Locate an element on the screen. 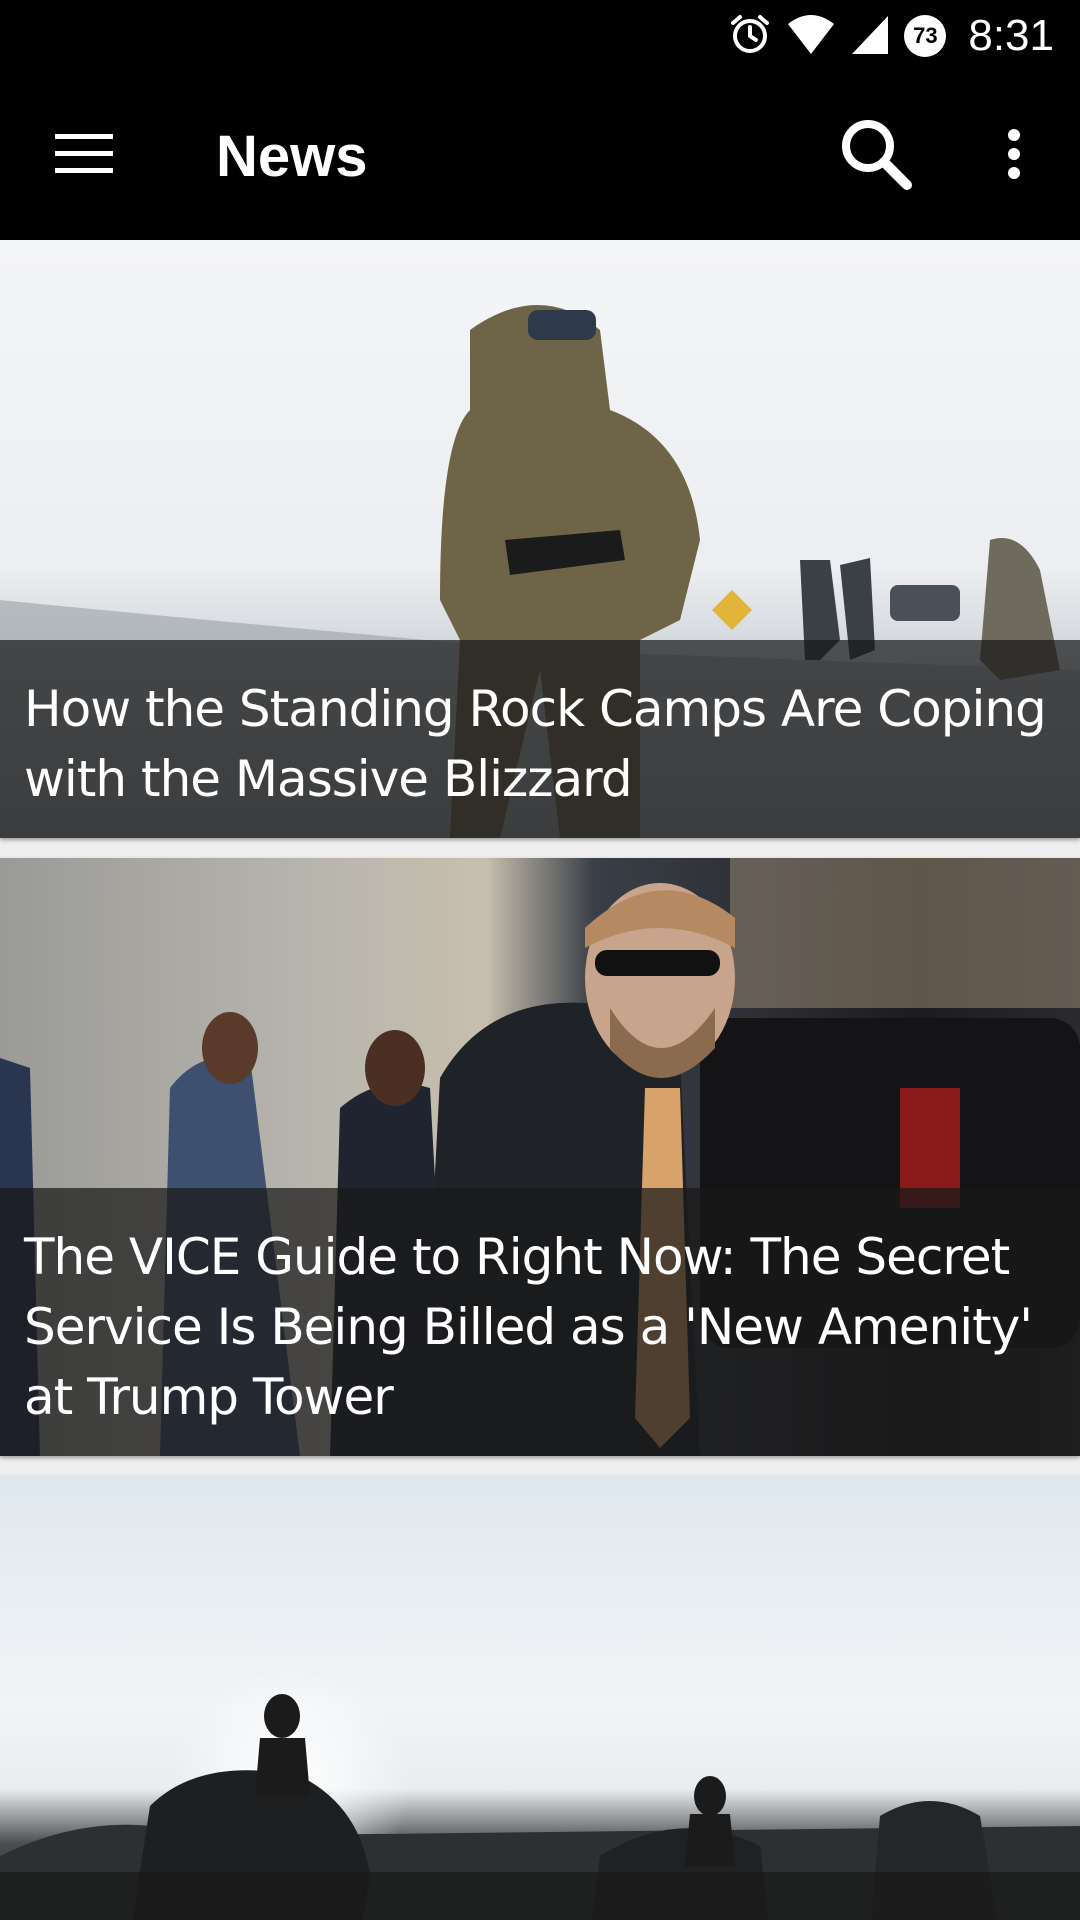  search-button is located at coordinates (876, 156).